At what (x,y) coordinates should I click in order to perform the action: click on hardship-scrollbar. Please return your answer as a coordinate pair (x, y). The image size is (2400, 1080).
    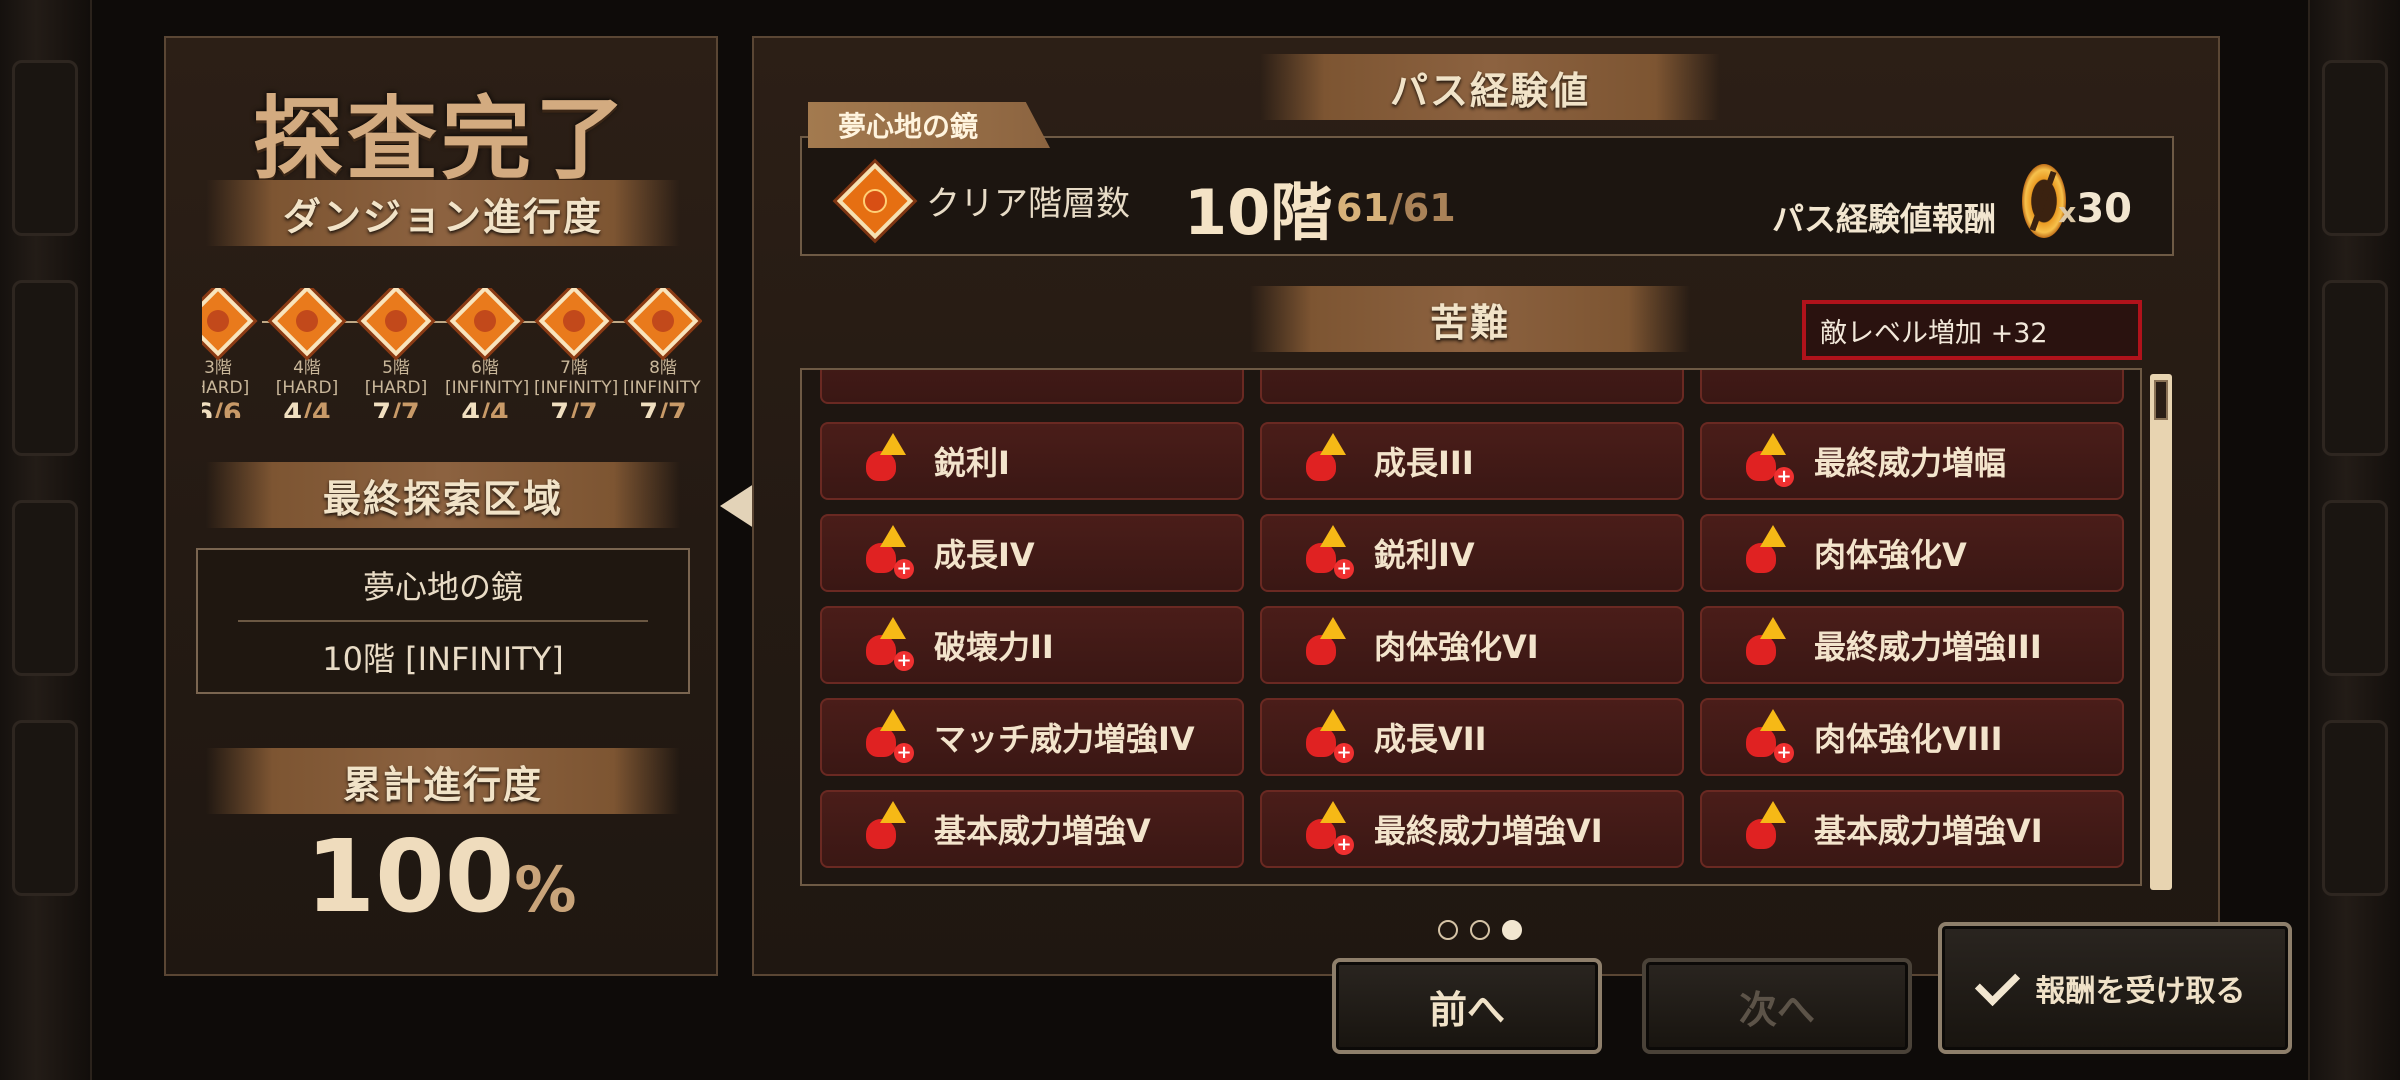
    Looking at the image, I should click on (2161, 632).